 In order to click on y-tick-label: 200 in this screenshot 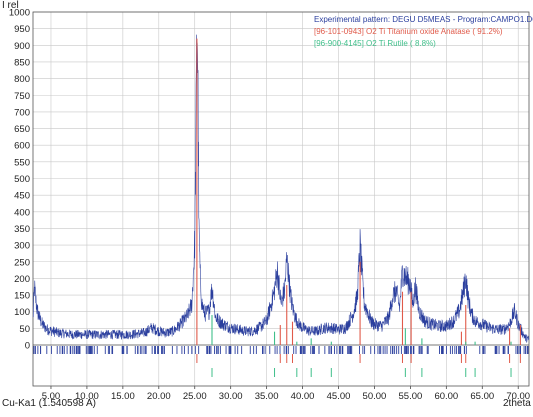, I will do `click(22, 279)`.